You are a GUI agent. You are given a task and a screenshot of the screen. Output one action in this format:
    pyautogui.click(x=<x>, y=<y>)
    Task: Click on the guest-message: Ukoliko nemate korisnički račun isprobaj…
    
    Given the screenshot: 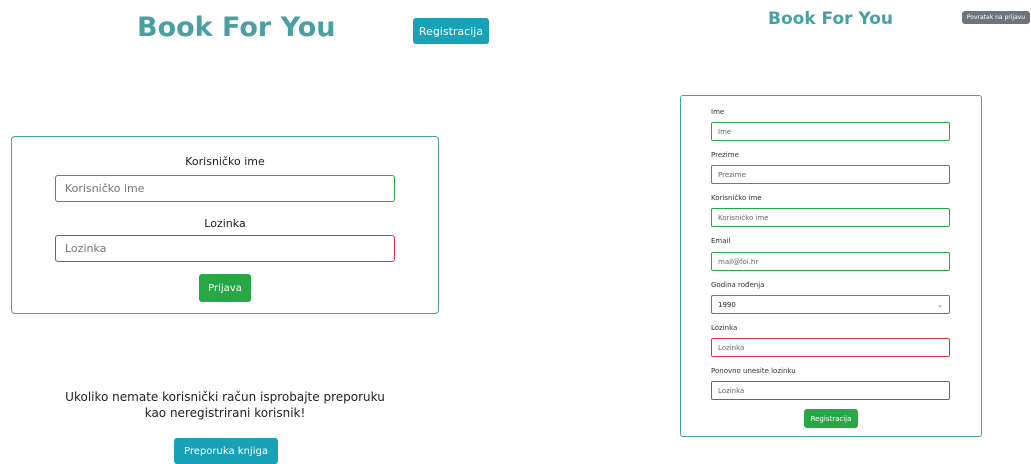 What is the action you would take?
    pyautogui.click(x=225, y=405)
    